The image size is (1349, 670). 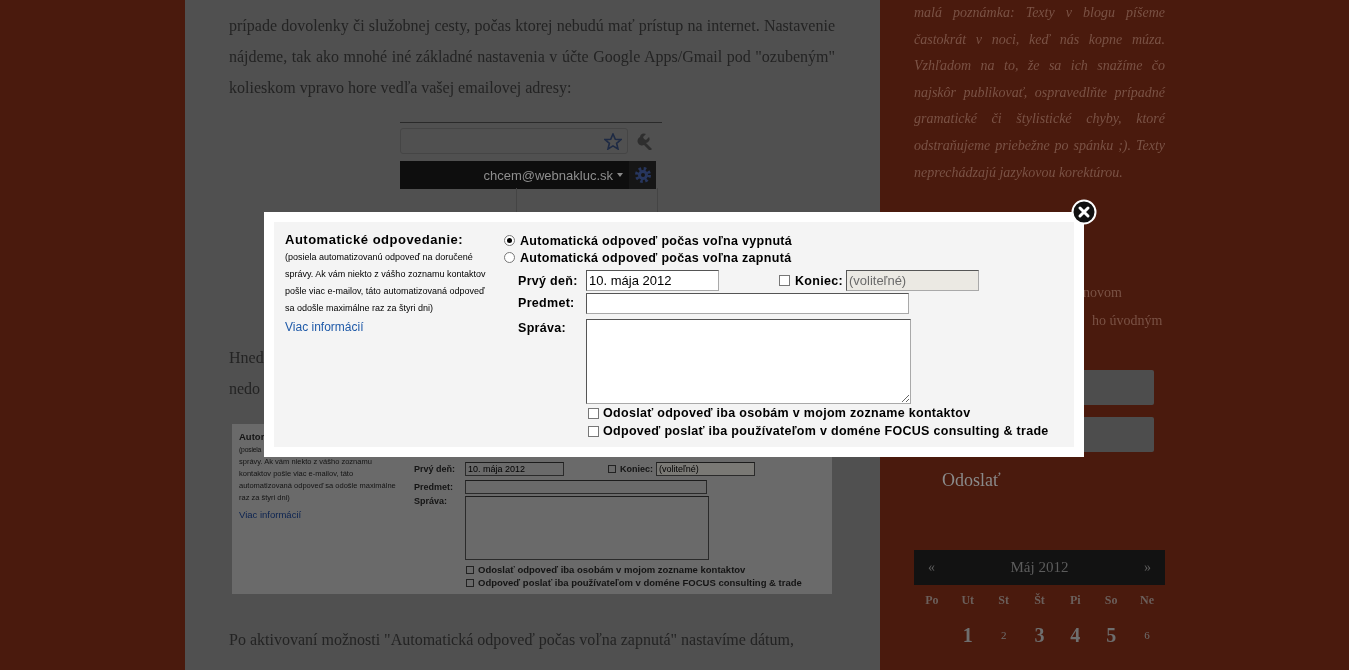 I want to click on calendar-day-link: 3, so click(x=1039, y=635).